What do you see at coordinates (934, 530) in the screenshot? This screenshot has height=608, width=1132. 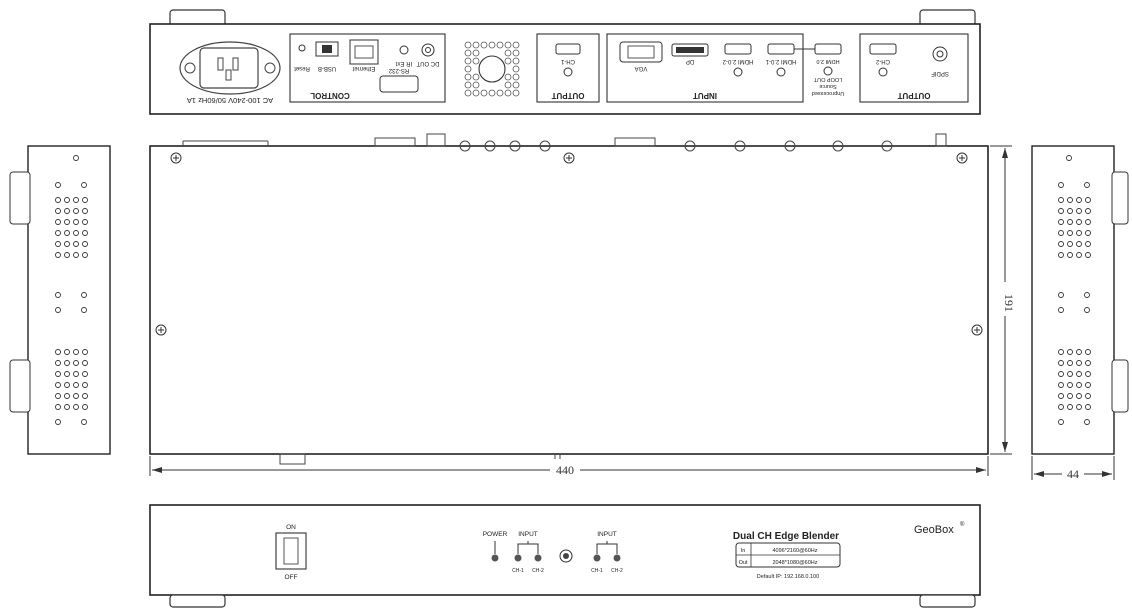 I see `brand-name: GeoBox` at bounding box center [934, 530].